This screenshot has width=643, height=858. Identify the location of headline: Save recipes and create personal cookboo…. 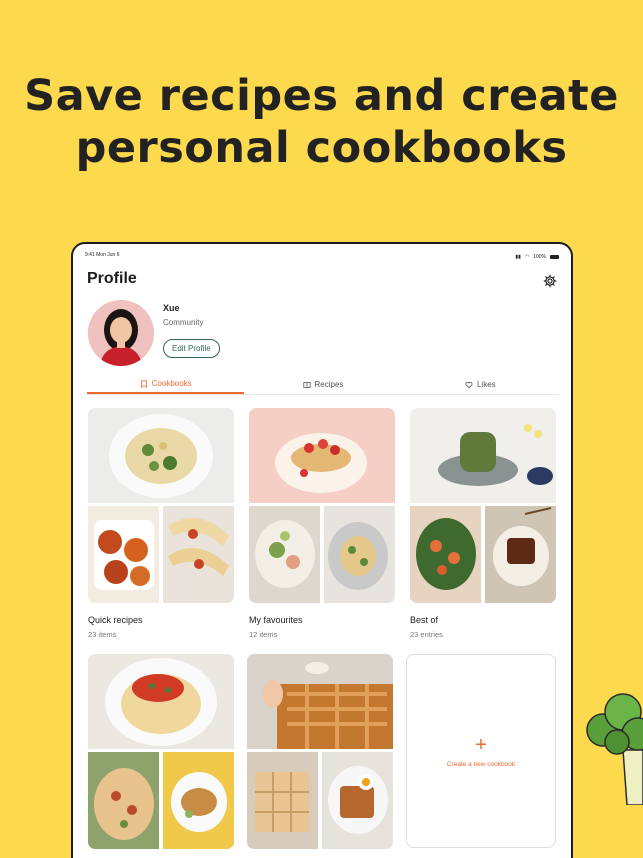
(321, 122).